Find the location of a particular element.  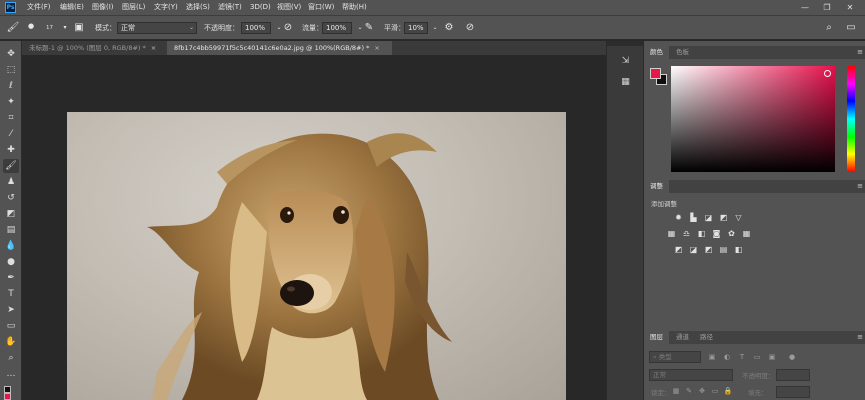

pen-tool-icon: ✒ is located at coordinates (11, 278).